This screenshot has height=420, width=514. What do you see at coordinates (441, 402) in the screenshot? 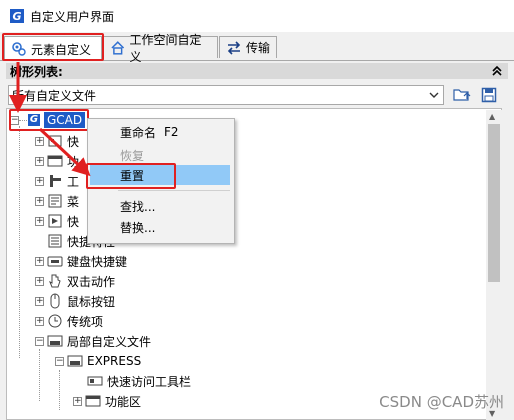
I see `watermark: CSDN @CAD苏州` at bounding box center [441, 402].